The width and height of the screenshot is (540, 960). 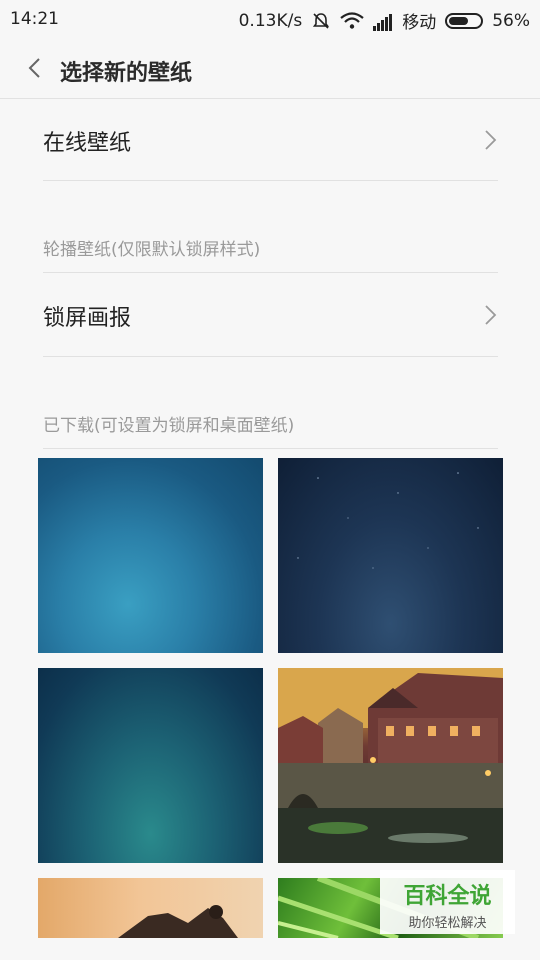 I want to click on wallpaper-thumbnail-town, so click(x=390, y=765).